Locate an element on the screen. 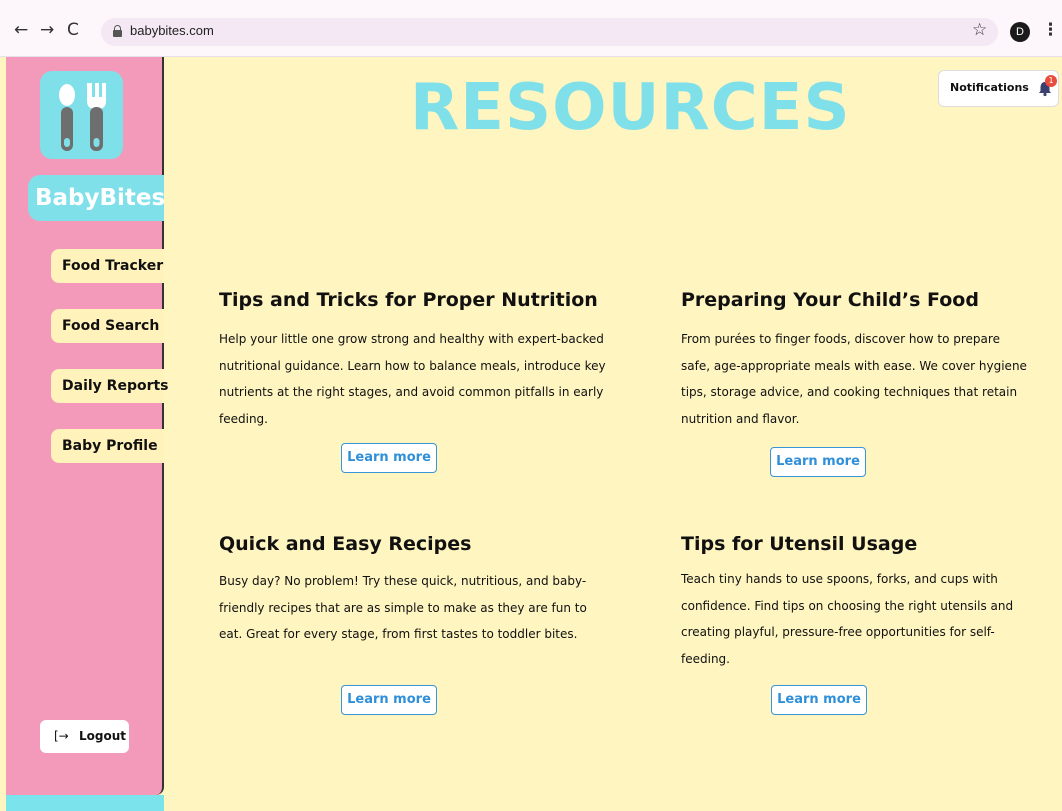 This screenshot has width=1062, height=811. profile-avatar: D is located at coordinates (1020, 32).